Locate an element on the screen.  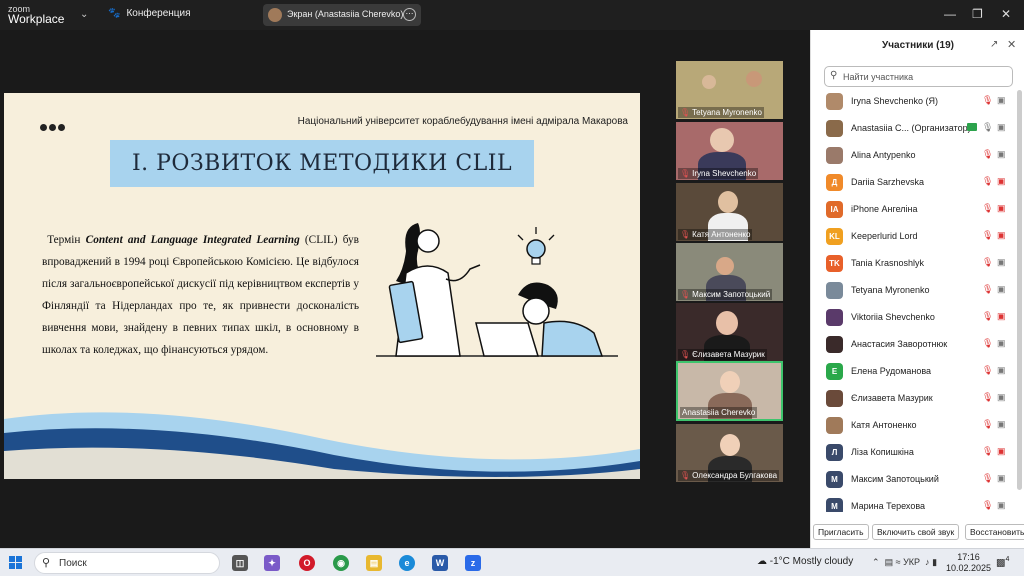
video-tile-active-speaker: Anastasiia Cherevko is located at coordinates (729, 391).